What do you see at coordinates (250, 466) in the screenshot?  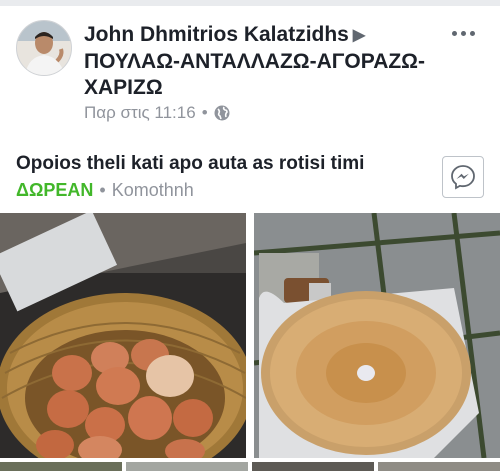 I see `more-photos-row` at bounding box center [250, 466].